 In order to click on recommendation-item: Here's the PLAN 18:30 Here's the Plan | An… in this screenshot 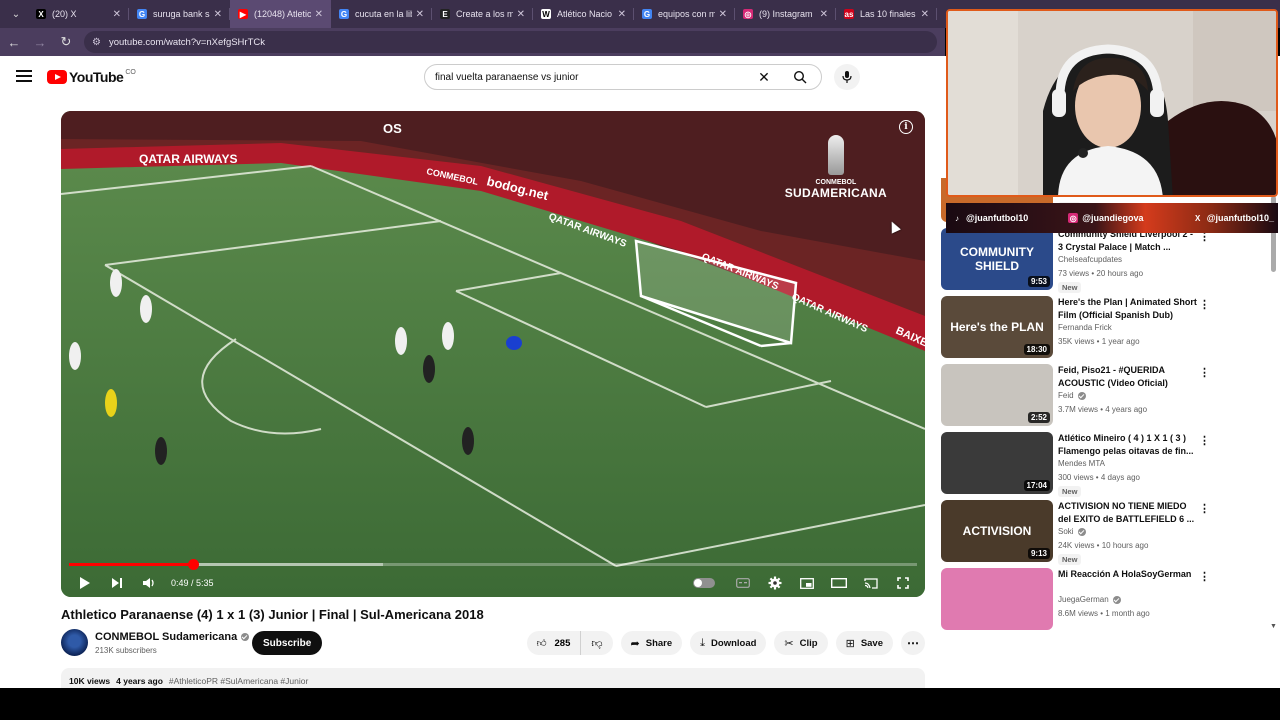, I will do `click(1106, 327)`.